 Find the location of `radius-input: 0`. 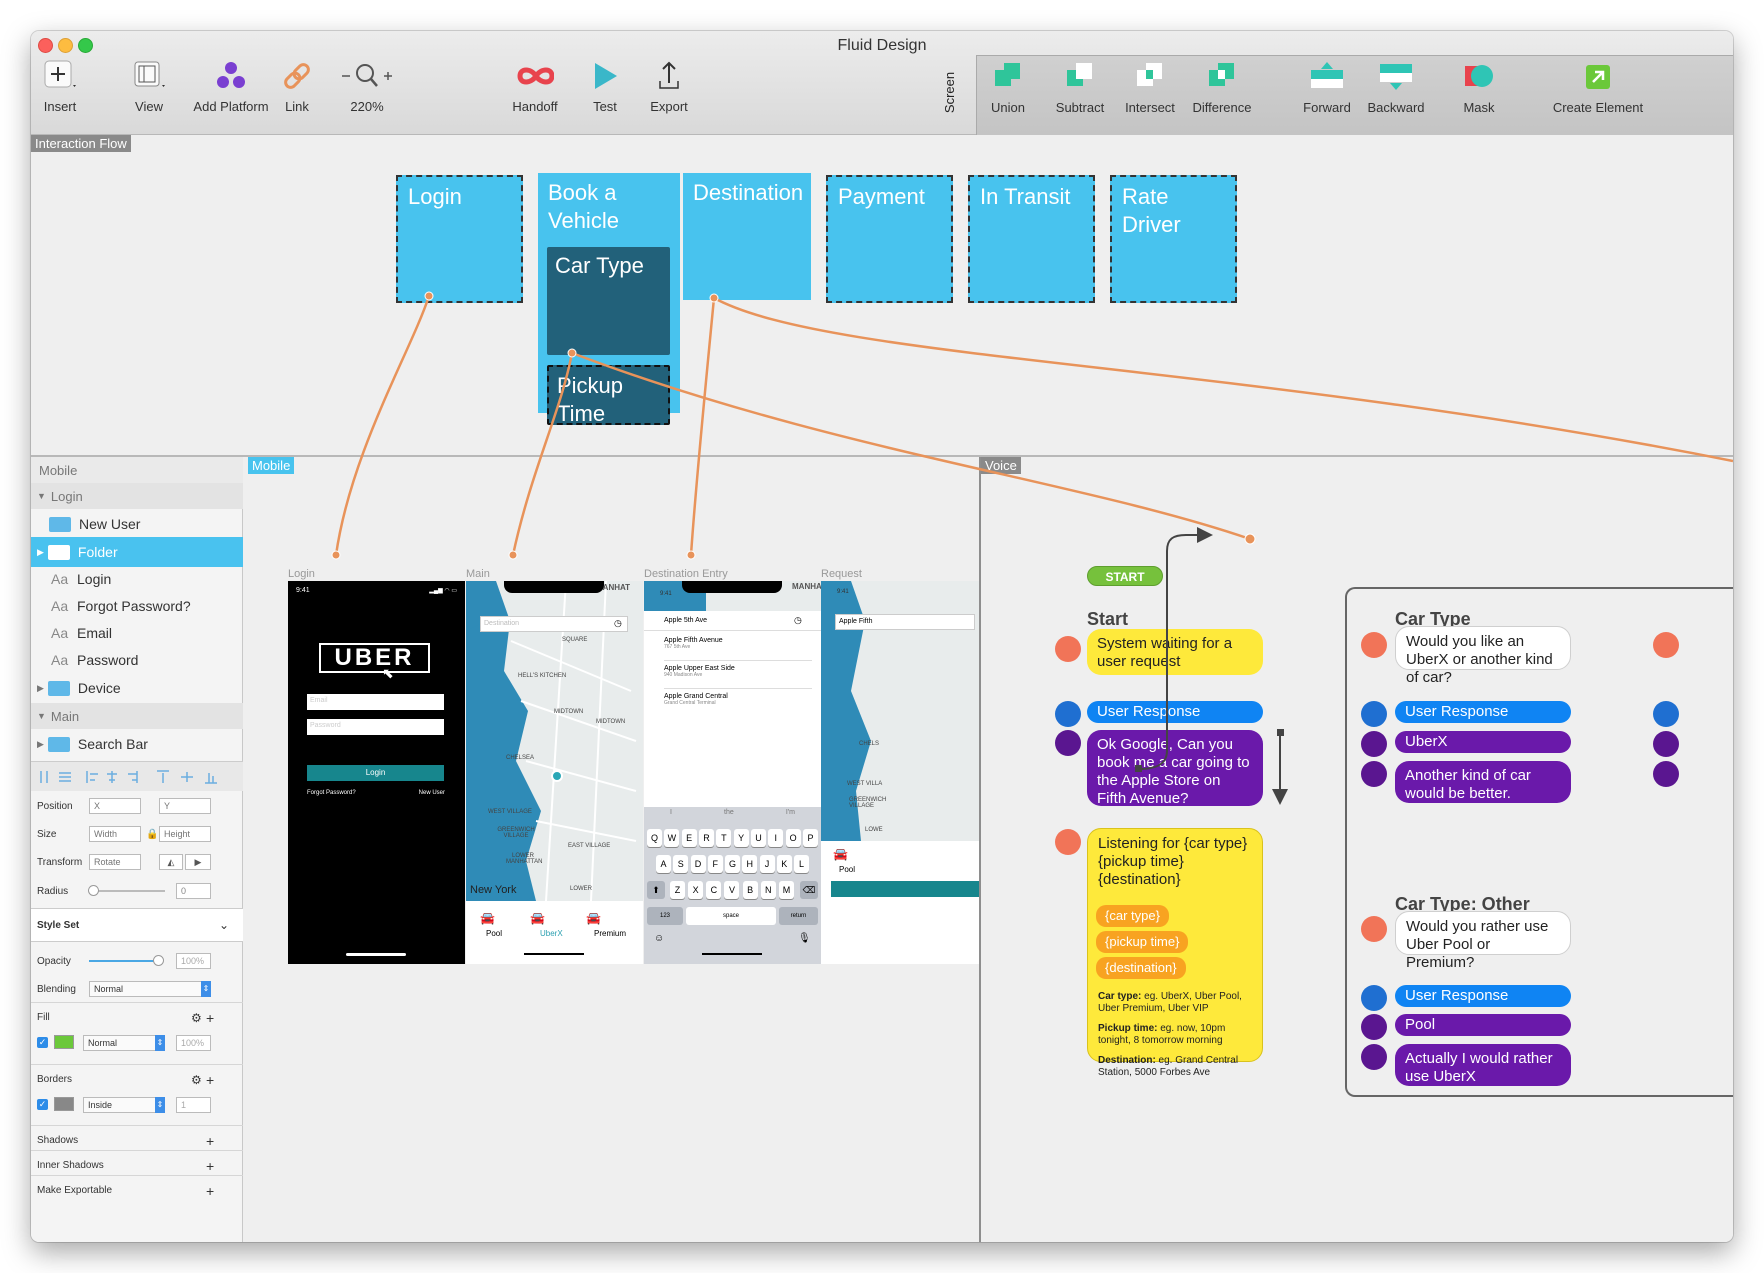

radius-input: 0 is located at coordinates (193, 891).